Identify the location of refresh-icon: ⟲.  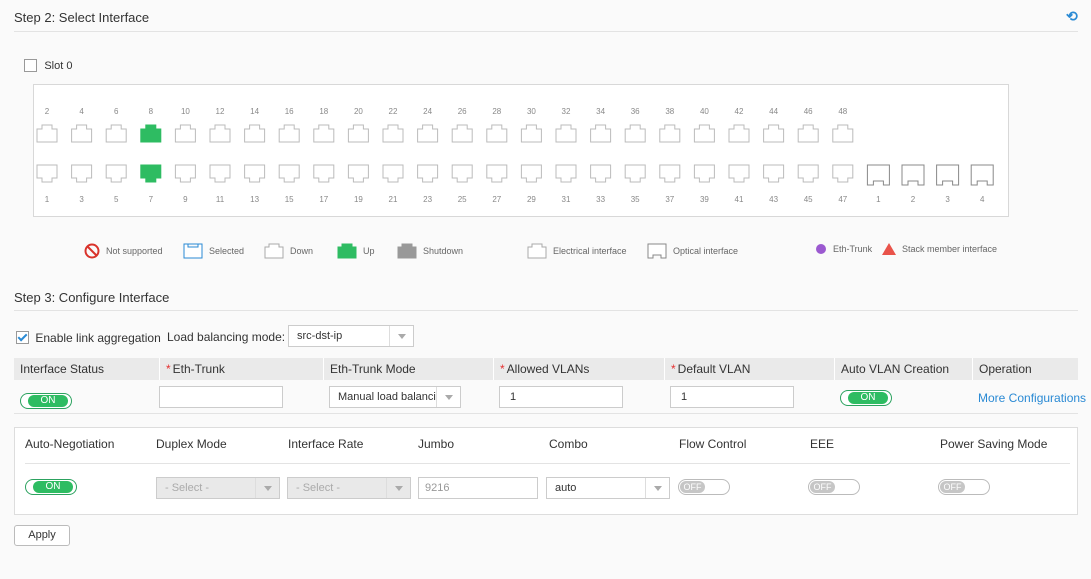
(1072, 16).